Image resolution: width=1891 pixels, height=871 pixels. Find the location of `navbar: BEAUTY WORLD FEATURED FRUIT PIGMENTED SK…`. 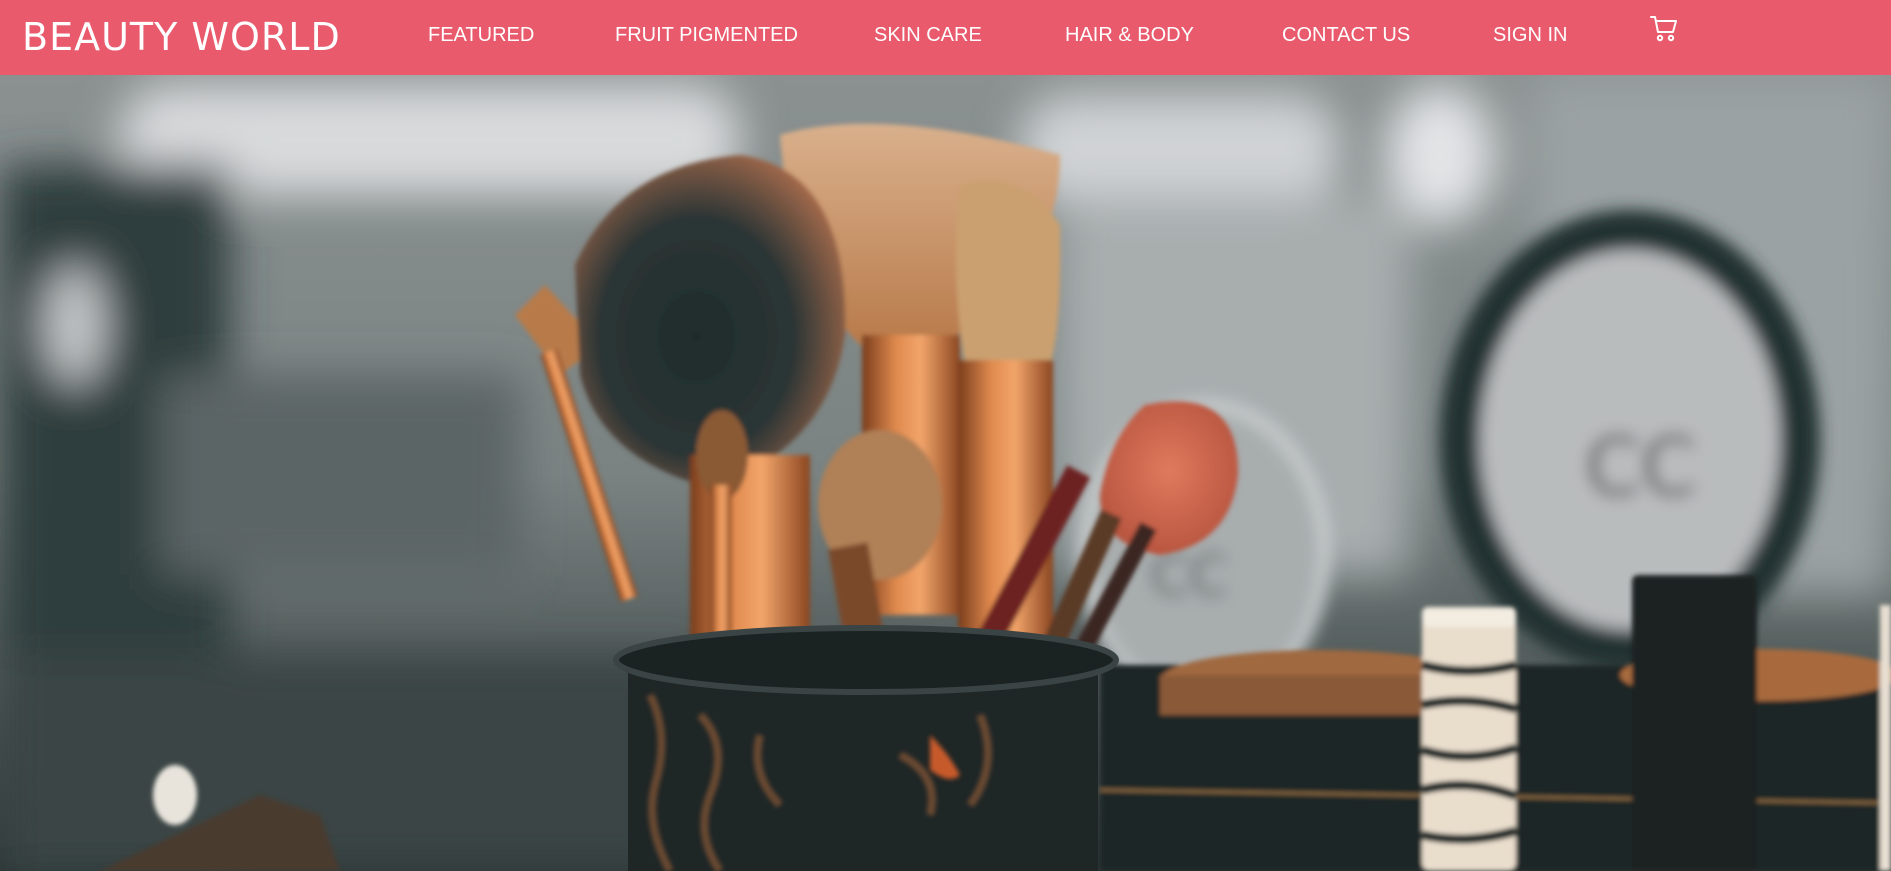

navbar: BEAUTY WORLD FEATURED FRUIT PIGMENTED SK… is located at coordinates (945, 37).